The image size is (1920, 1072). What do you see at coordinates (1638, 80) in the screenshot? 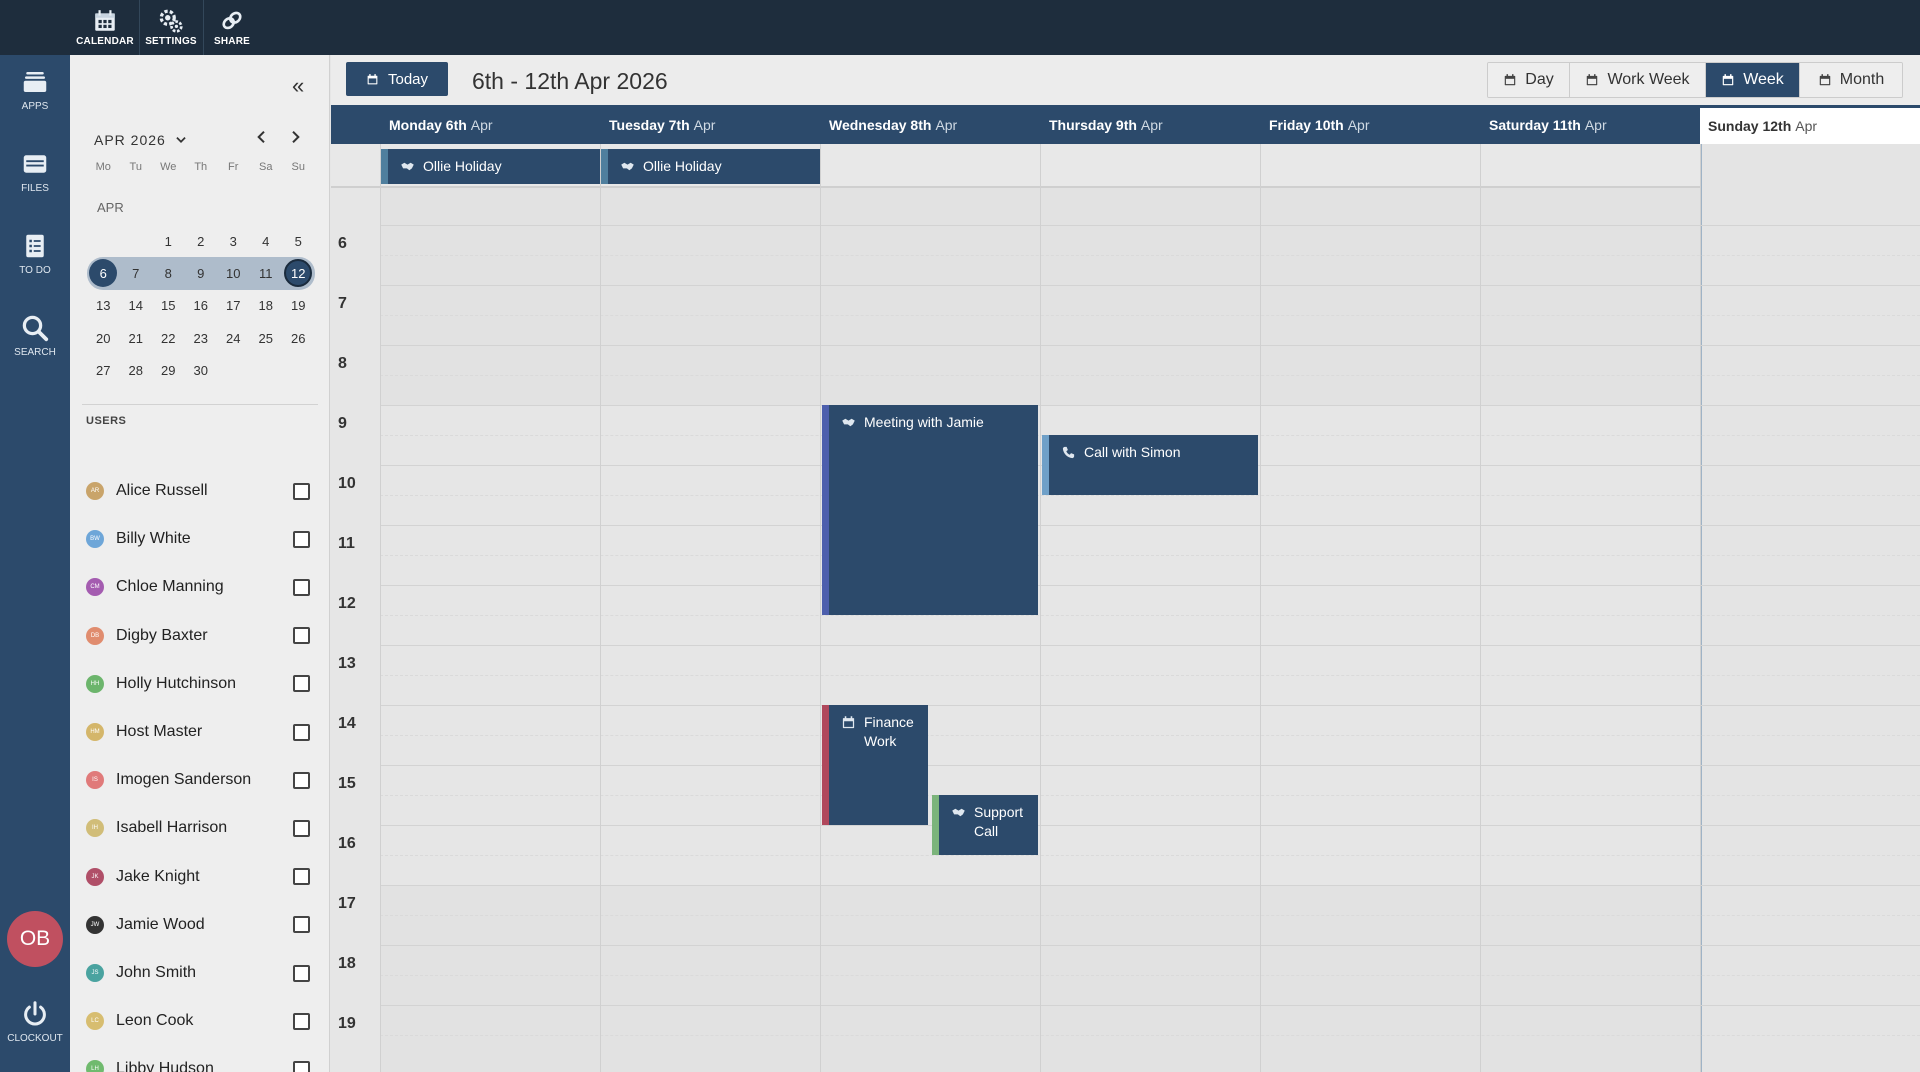
I see `view-work-week-button: Work Week` at bounding box center [1638, 80].